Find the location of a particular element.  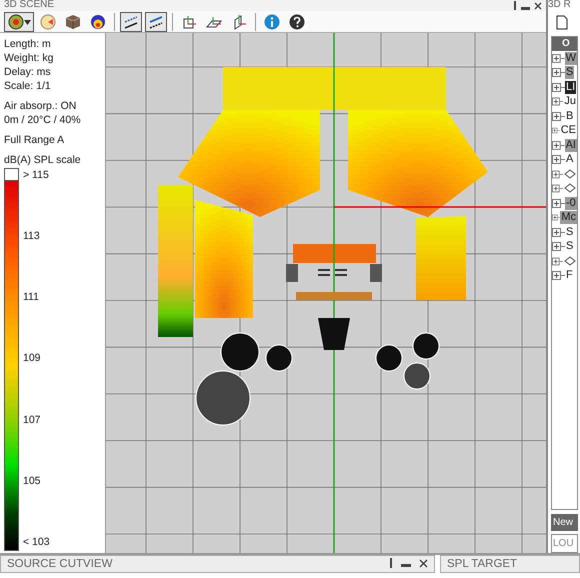

info-text: Length: m is located at coordinates (28, 44).